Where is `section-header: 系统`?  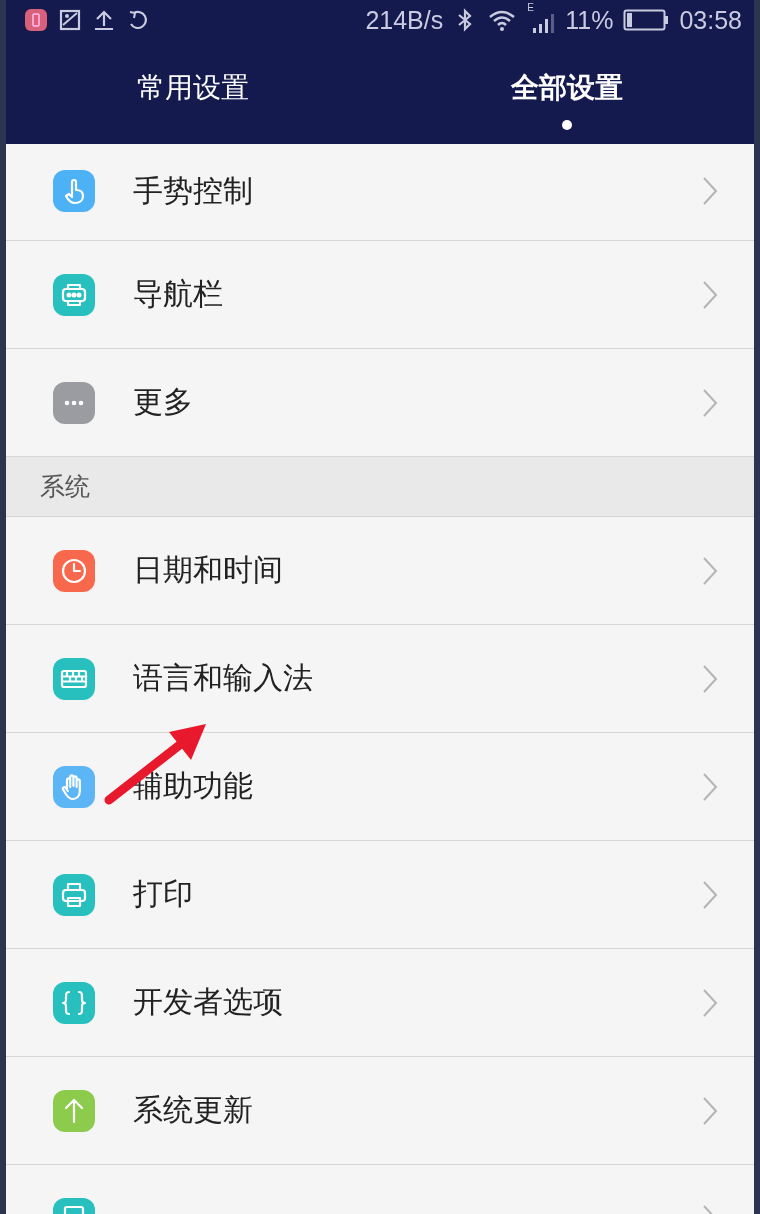
section-header: 系统 is located at coordinates (380, 487).